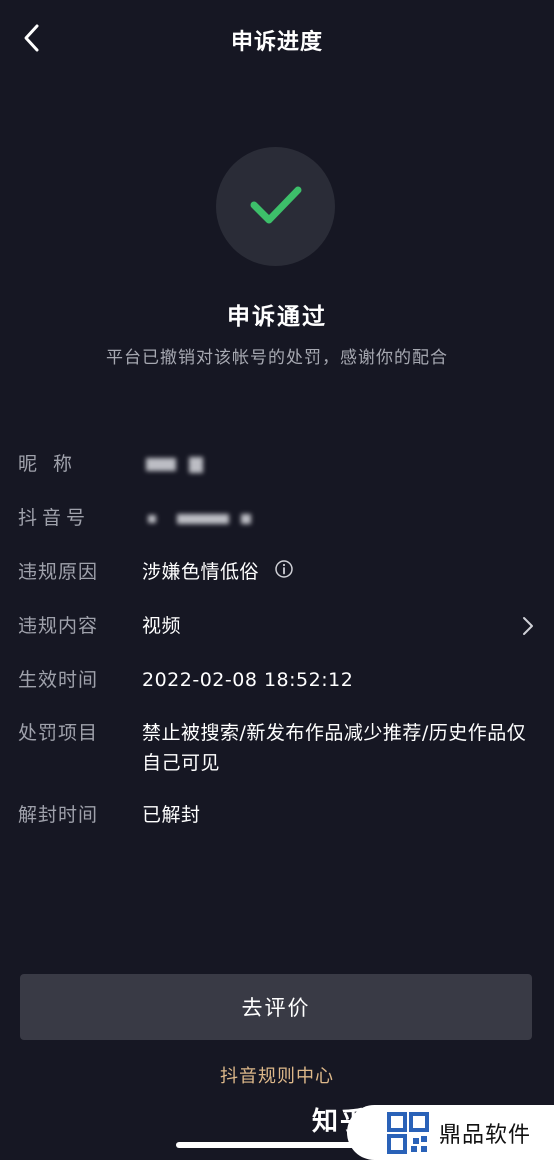  Describe the element at coordinates (284, 573) in the screenshot. I see `info-circle-icon` at that location.